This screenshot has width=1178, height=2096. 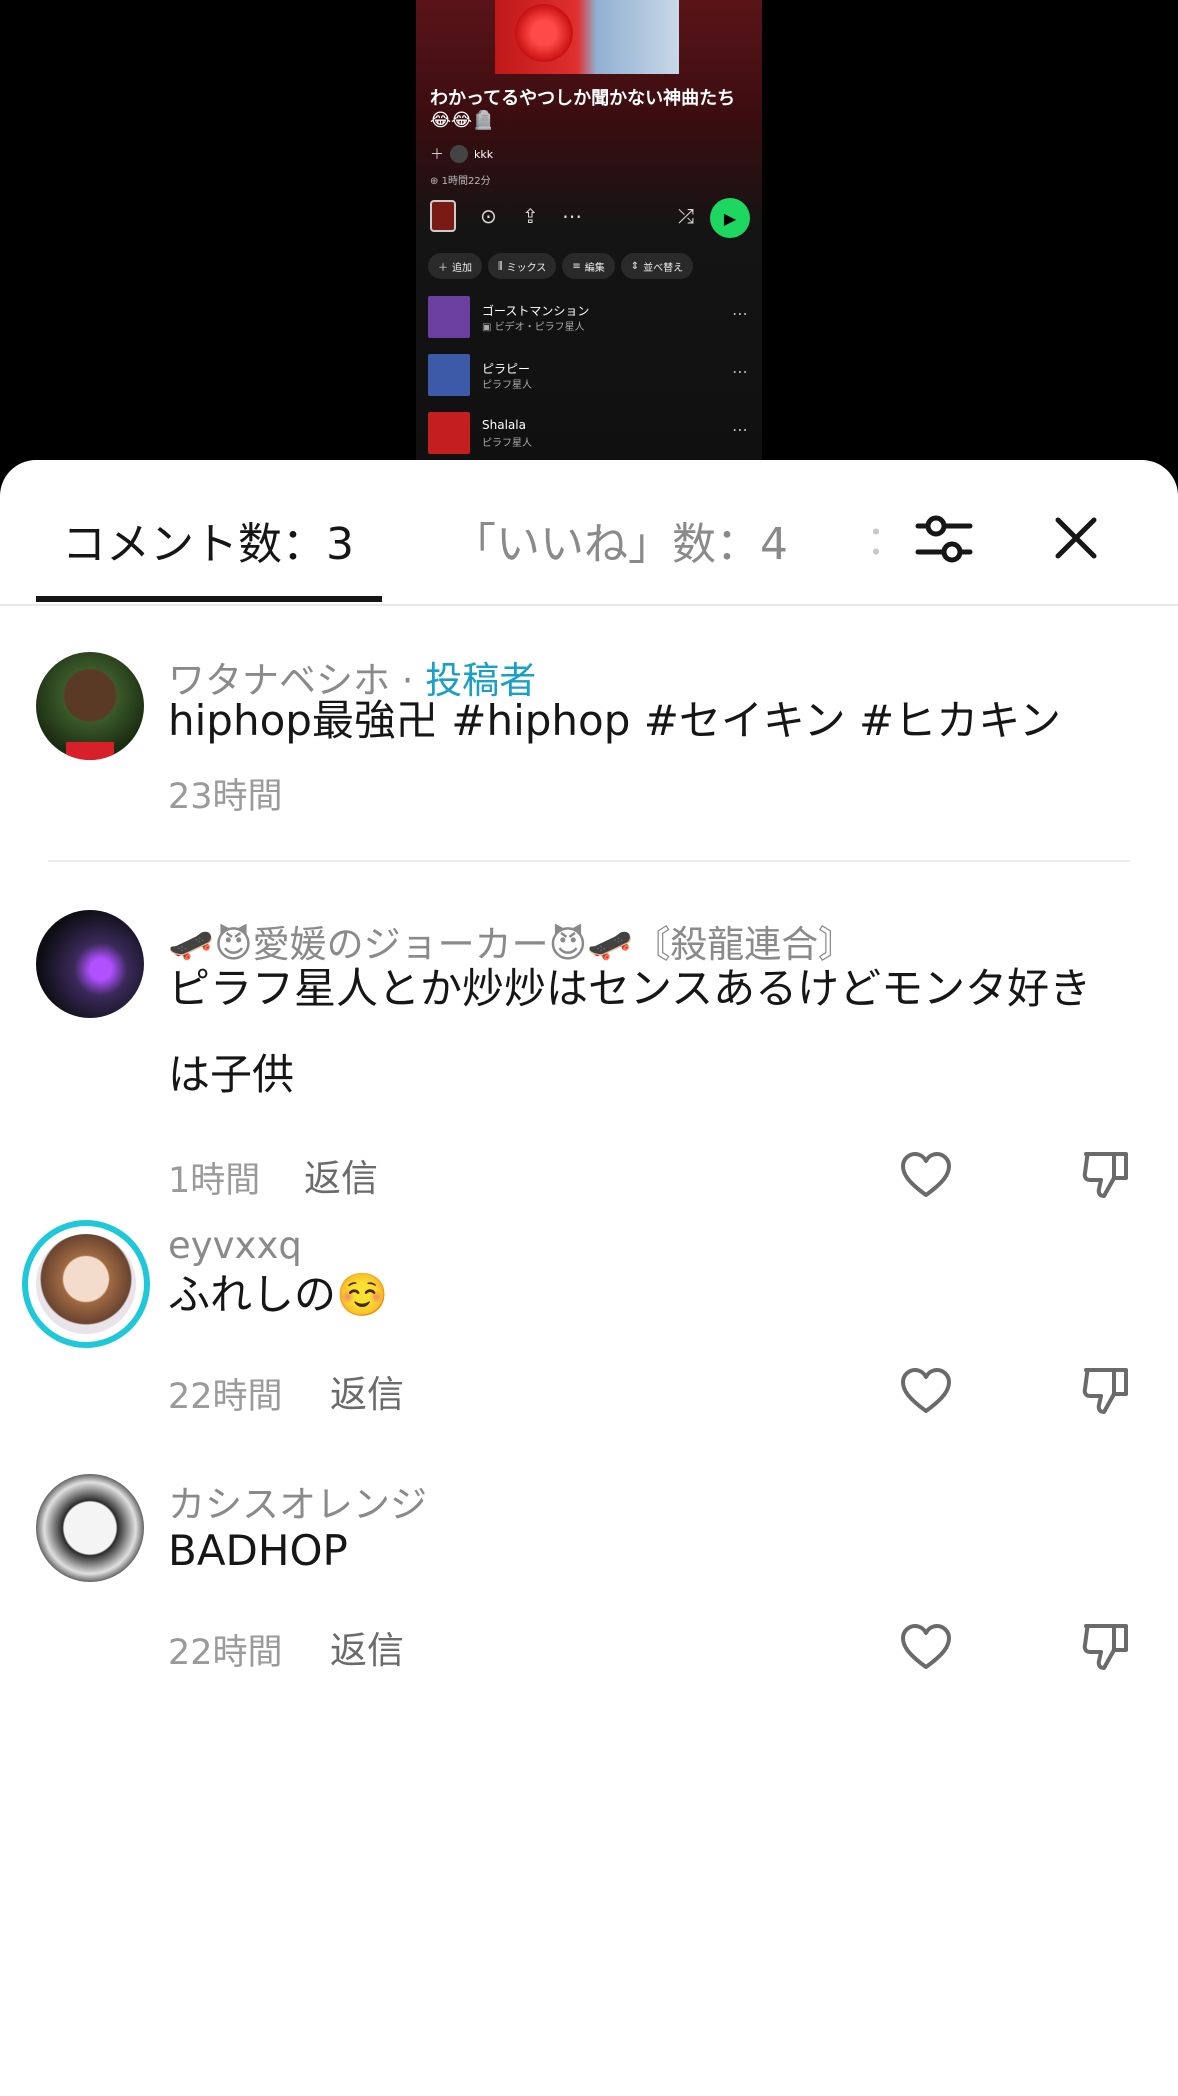 What do you see at coordinates (583, 109) in the screenshot?
I see `playlist-title: わかってるやつしか聞かない神曲たち😂😂🪦` at bounding box center [583, 109].